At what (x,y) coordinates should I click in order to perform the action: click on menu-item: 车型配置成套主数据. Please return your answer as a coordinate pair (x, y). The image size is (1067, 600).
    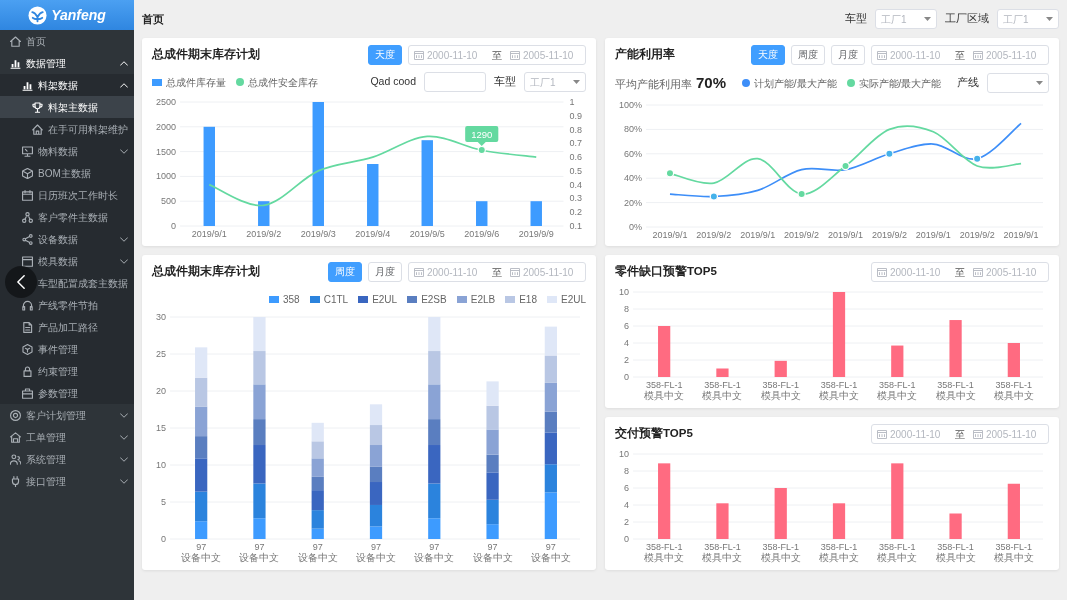
    Looking at the image, I should click on (67, 283).